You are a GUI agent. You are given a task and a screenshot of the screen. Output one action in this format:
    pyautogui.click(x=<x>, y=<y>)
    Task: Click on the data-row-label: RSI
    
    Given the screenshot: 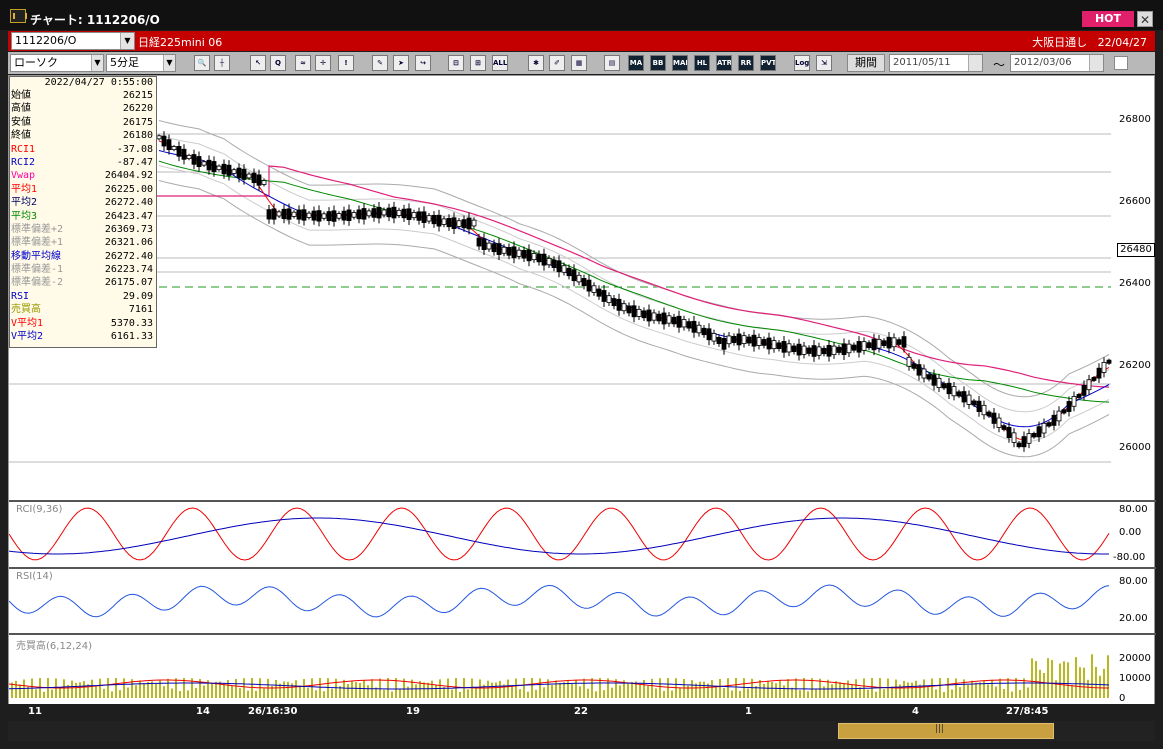 What is the action you would take?
    pyautogui.click(x=20, y=296)
    